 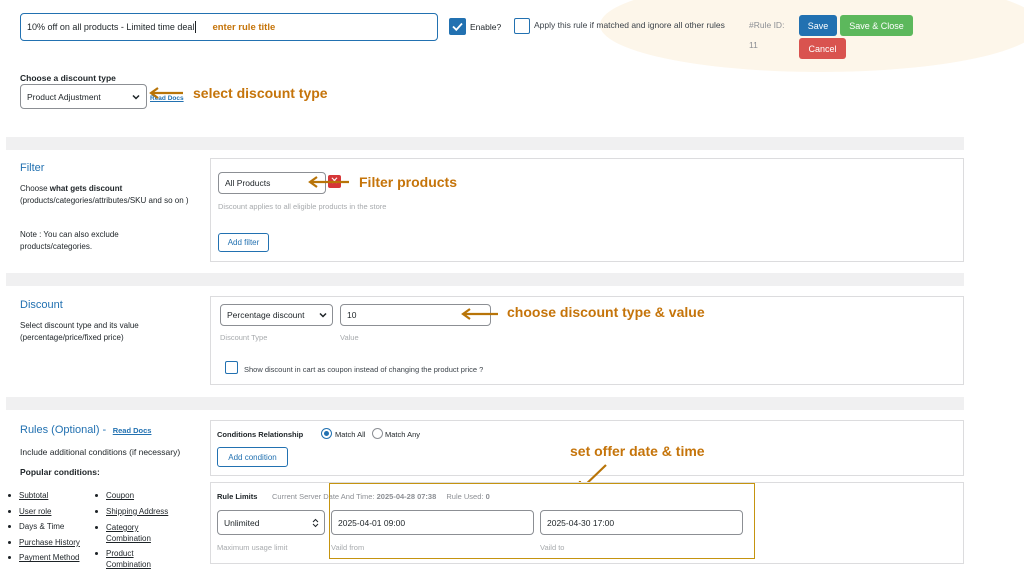 What do you see at coordinates (818, 25) in the screenshot?
I see `save-button: Save` at bounding box center [818, 25].